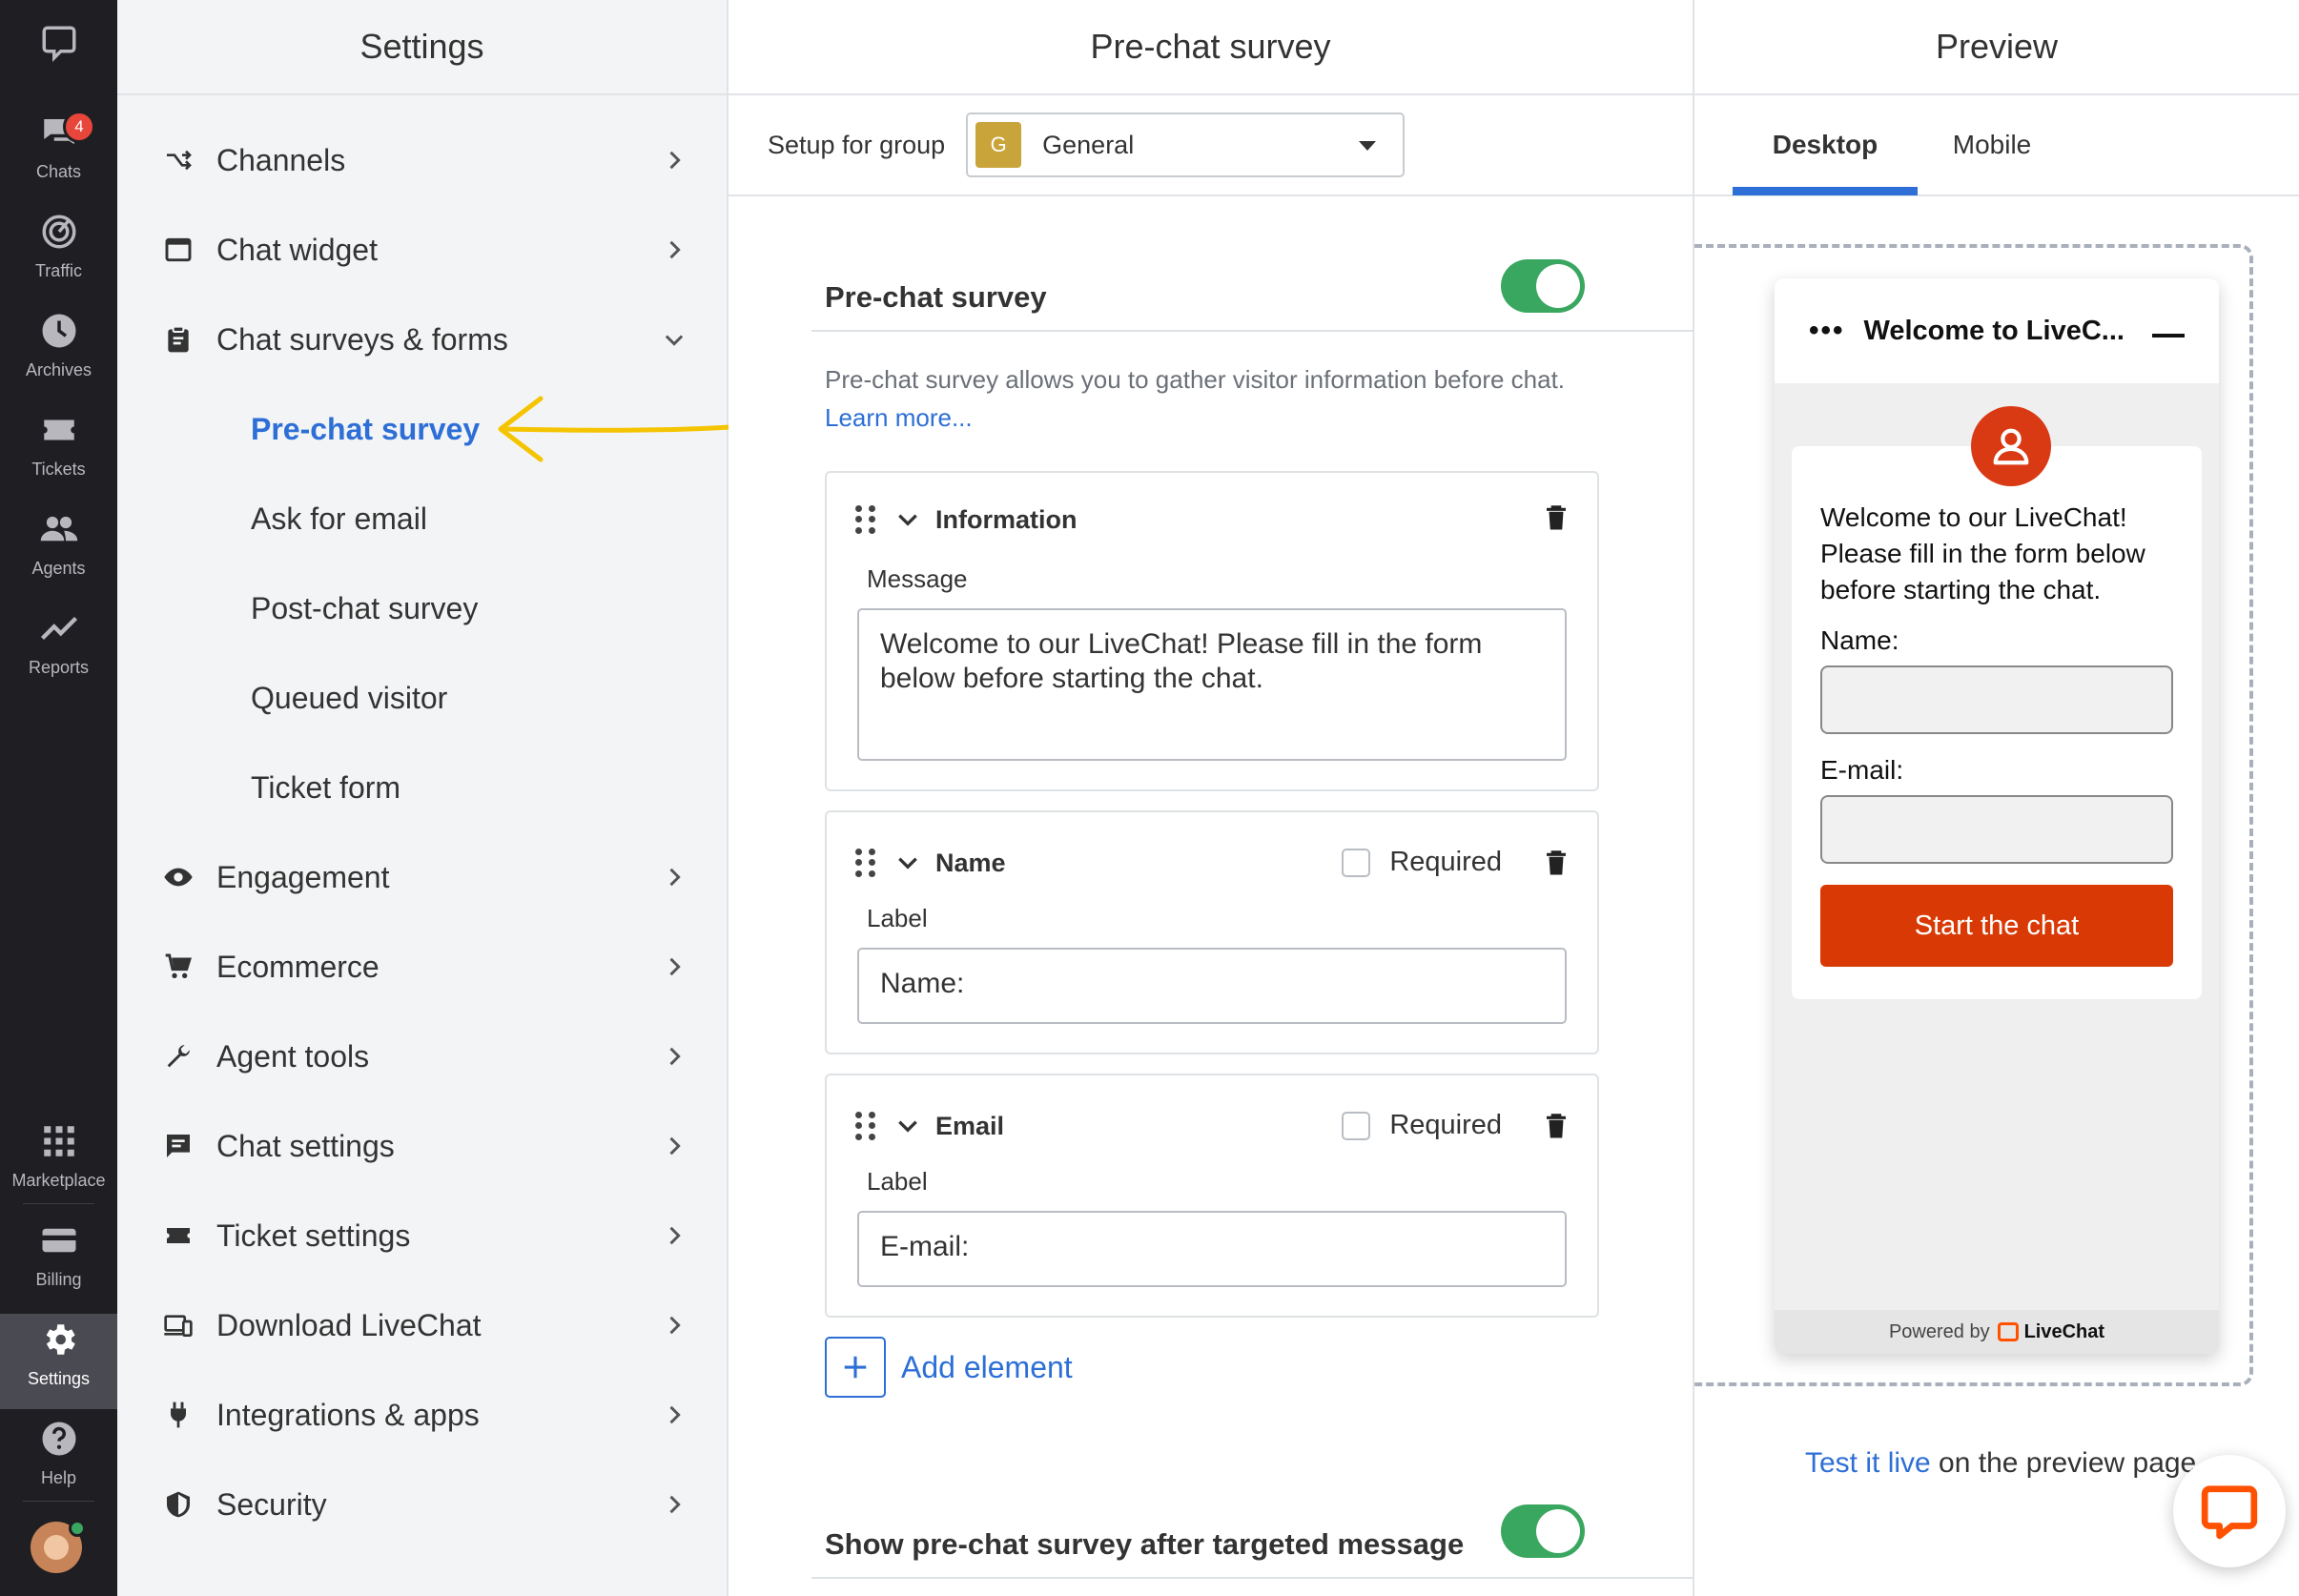  What do you see at coordinates (2063, 1463) in the screenshot?
I see `test-live-suffix: on the preview page` at bounding box center [2063, 1463].